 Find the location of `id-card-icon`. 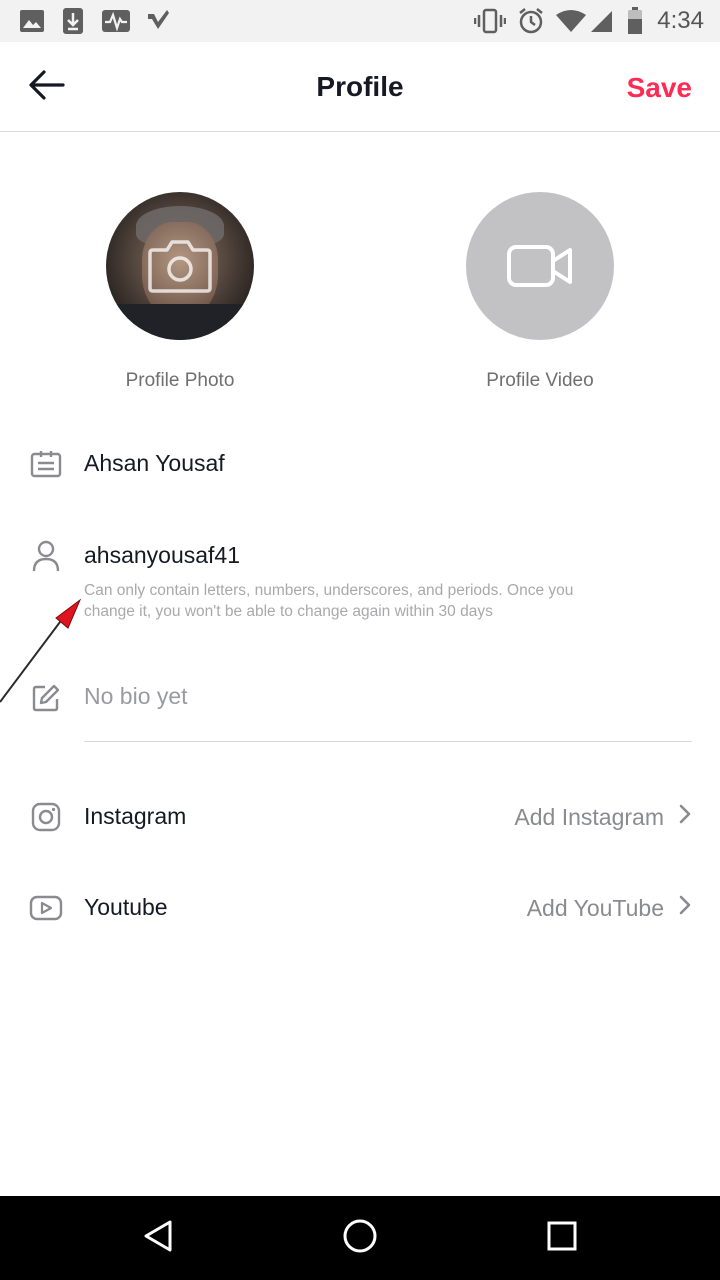

id-card-icon is located at coordinates (46, 464).